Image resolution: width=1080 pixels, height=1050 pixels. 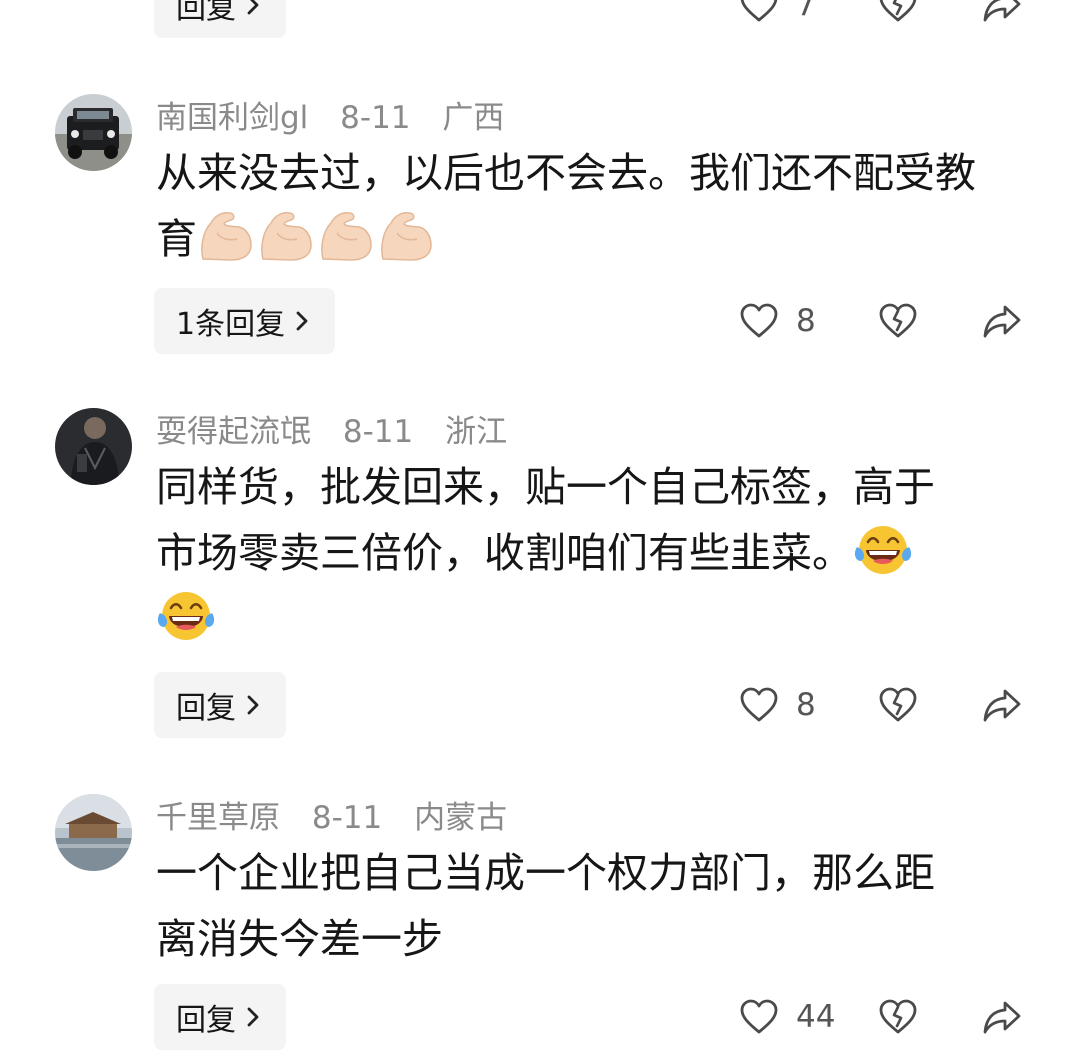 What do you see at coordinates (816, 1017) in the screenshot?
I see `like-count: 44` at bounding box center [816, 1017].